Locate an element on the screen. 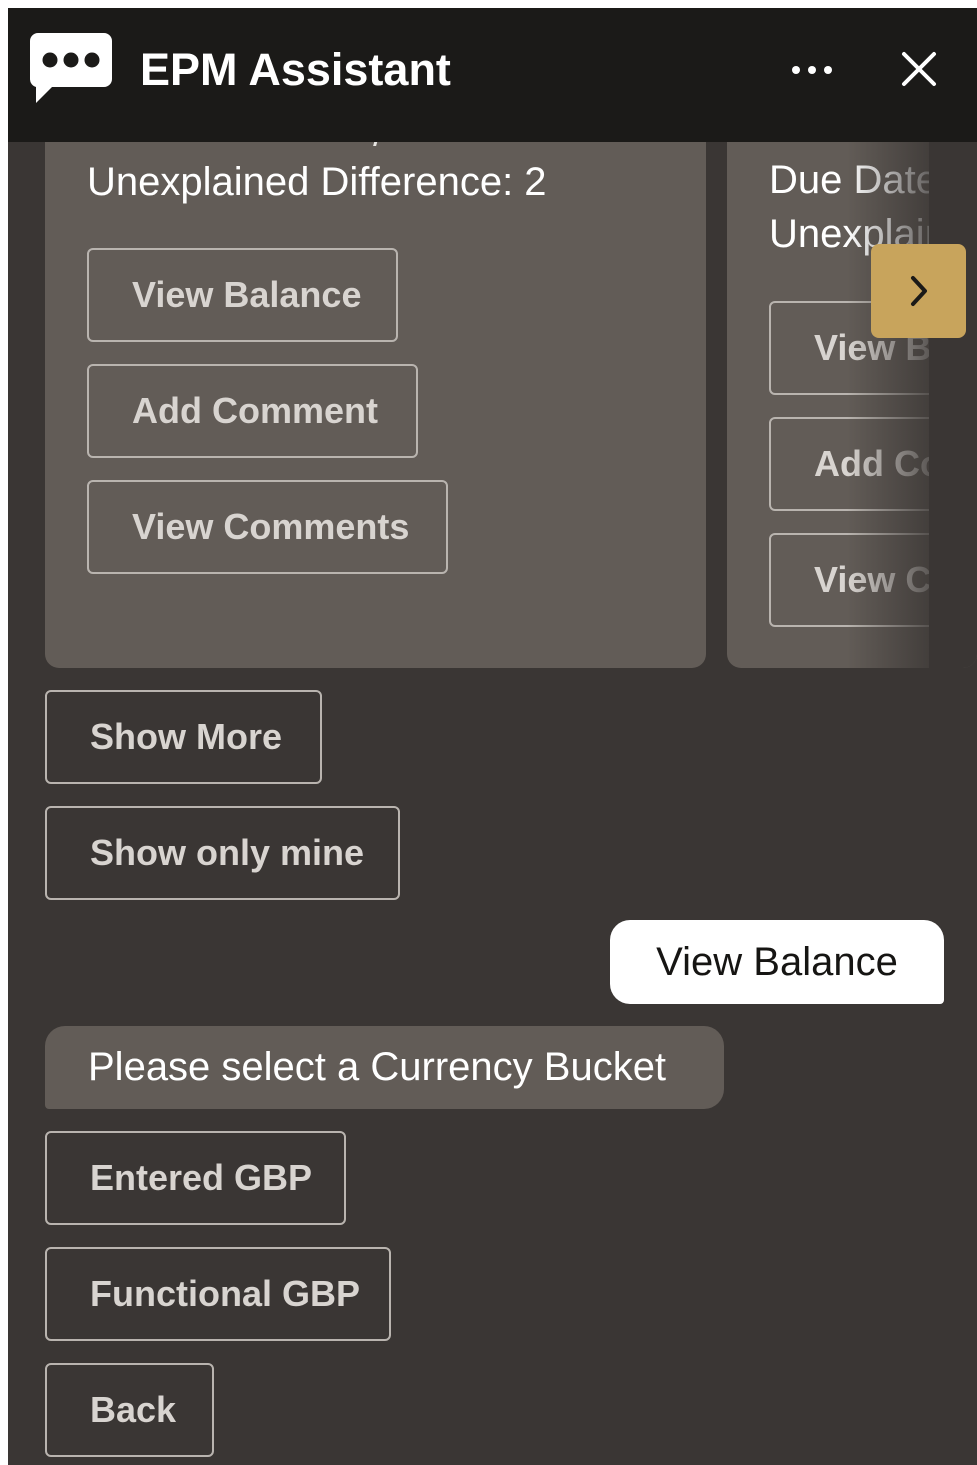 This screenshot has width=977, height=1465. assistant-title: EPM Assistant is located at coordinates (295, 69).